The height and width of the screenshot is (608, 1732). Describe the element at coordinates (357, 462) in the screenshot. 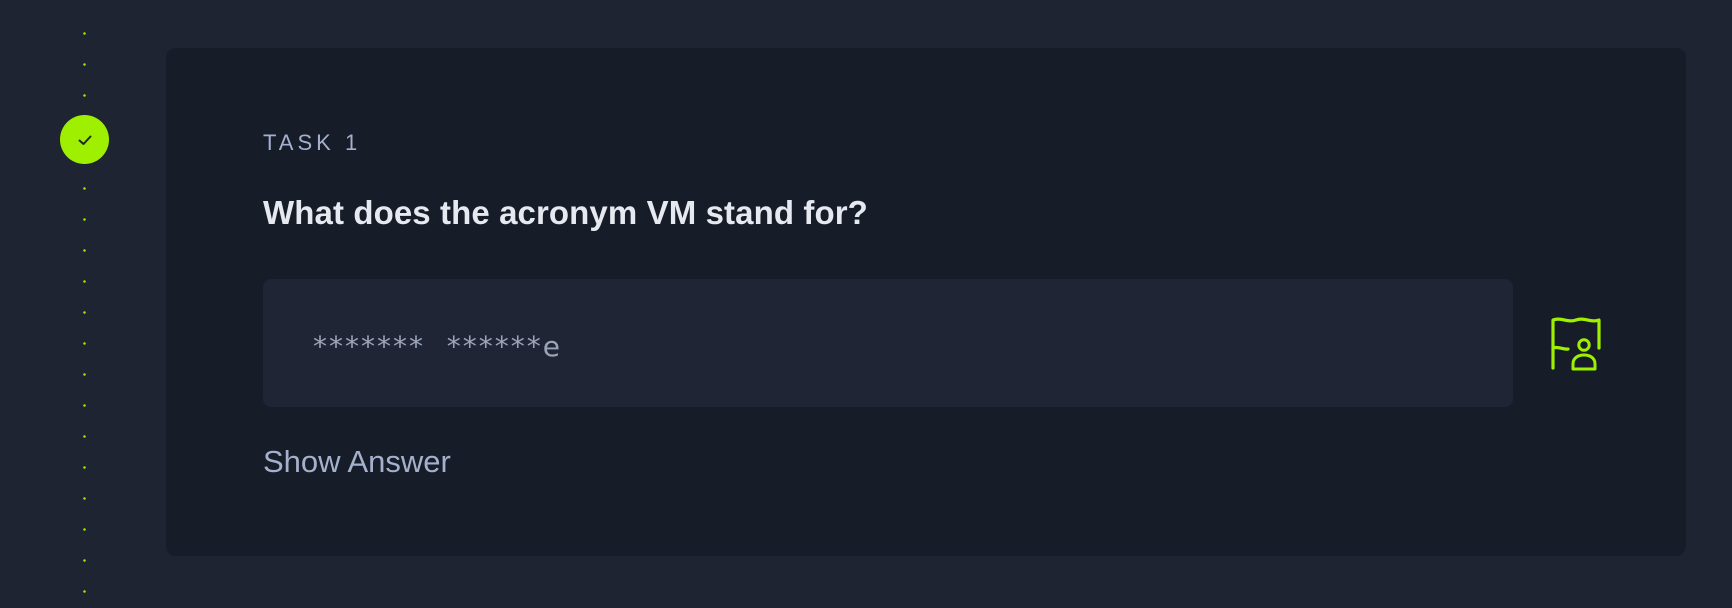

I see `show-answer-link: Show Answer` at that location.